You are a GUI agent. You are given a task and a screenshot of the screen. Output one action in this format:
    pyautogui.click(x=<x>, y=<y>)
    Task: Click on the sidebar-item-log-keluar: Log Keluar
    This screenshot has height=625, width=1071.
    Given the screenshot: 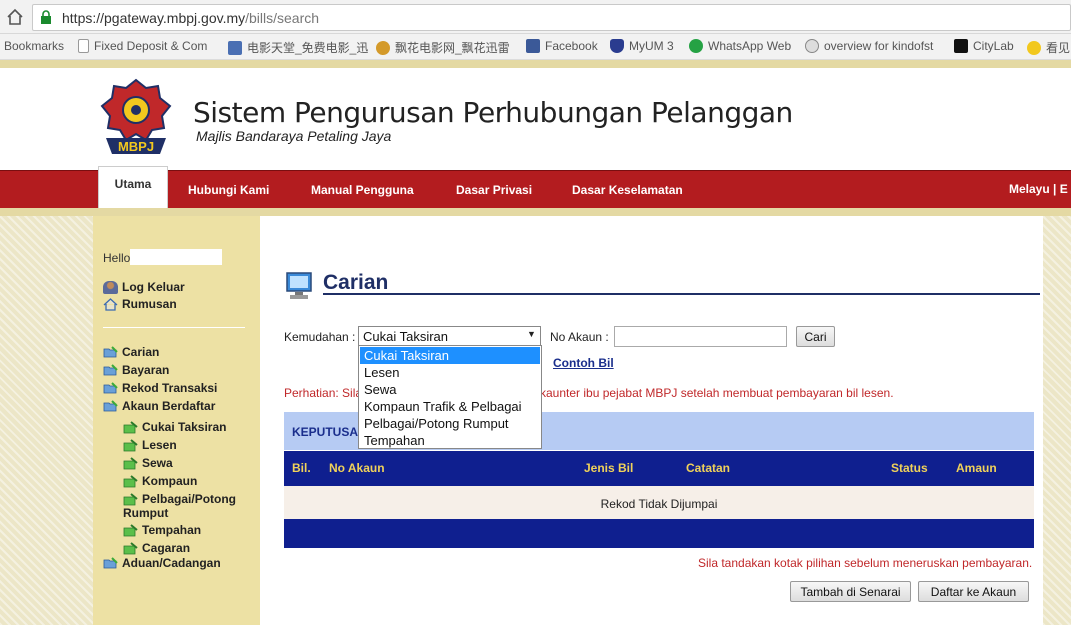 What is the action you would take?
    pyautogui.click(x=144, y=287)
    